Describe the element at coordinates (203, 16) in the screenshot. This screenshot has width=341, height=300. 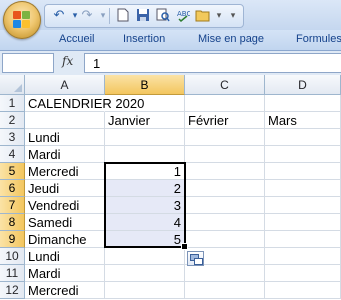
I see `open-icon` at that location.